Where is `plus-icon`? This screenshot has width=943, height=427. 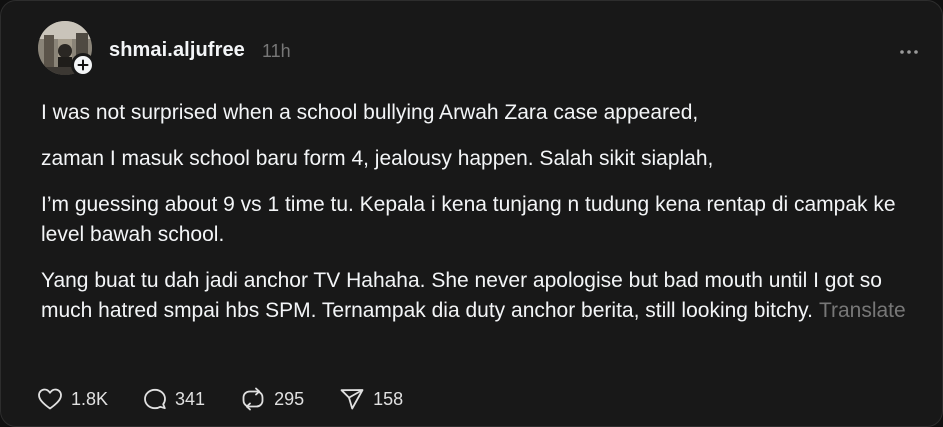 plus-icon is located at coordinates (83, 65).